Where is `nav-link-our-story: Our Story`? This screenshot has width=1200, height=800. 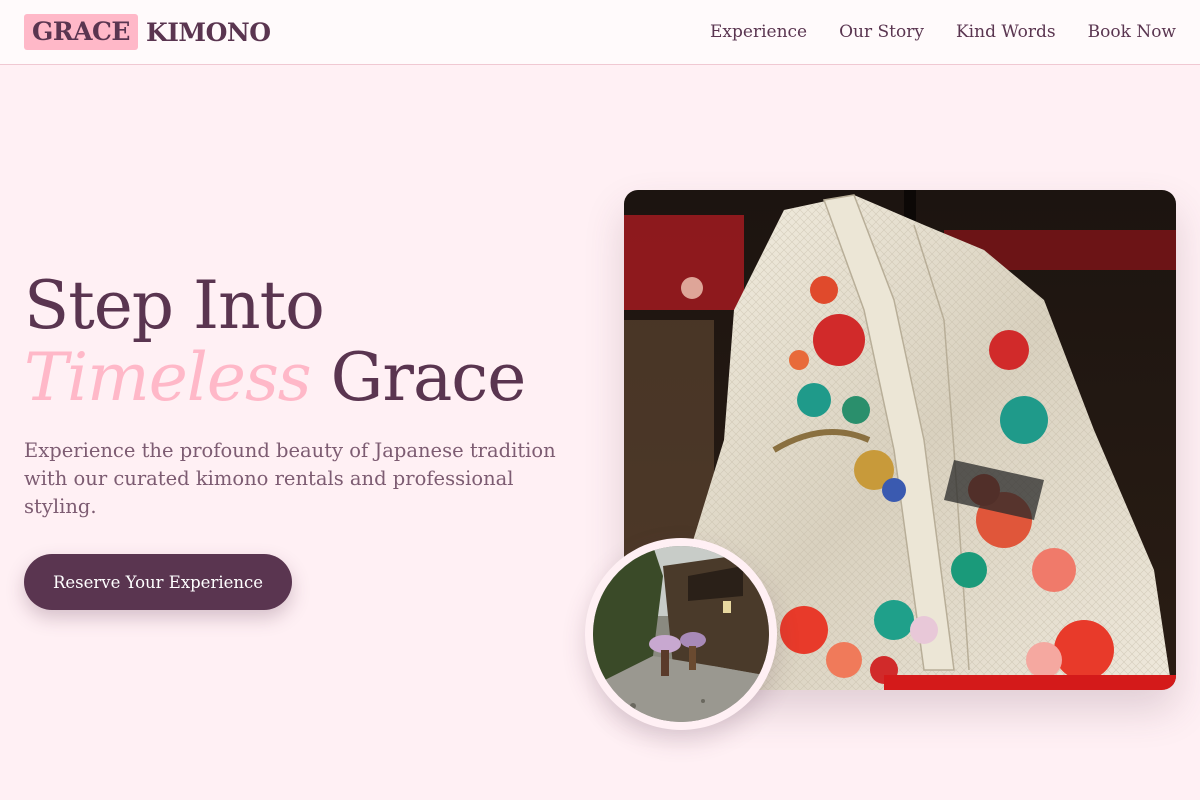 nav-link-our-story: Our Story is located at coordinates (881, 32).